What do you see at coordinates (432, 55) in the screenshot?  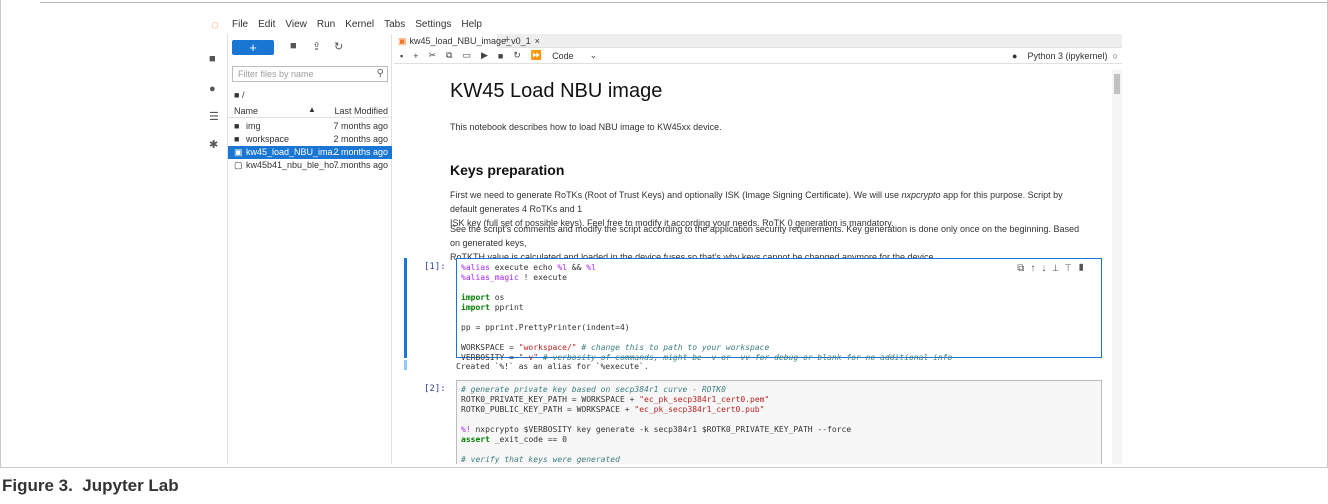 I see `cut-icon: ✂` at bounding box center [432, 55].